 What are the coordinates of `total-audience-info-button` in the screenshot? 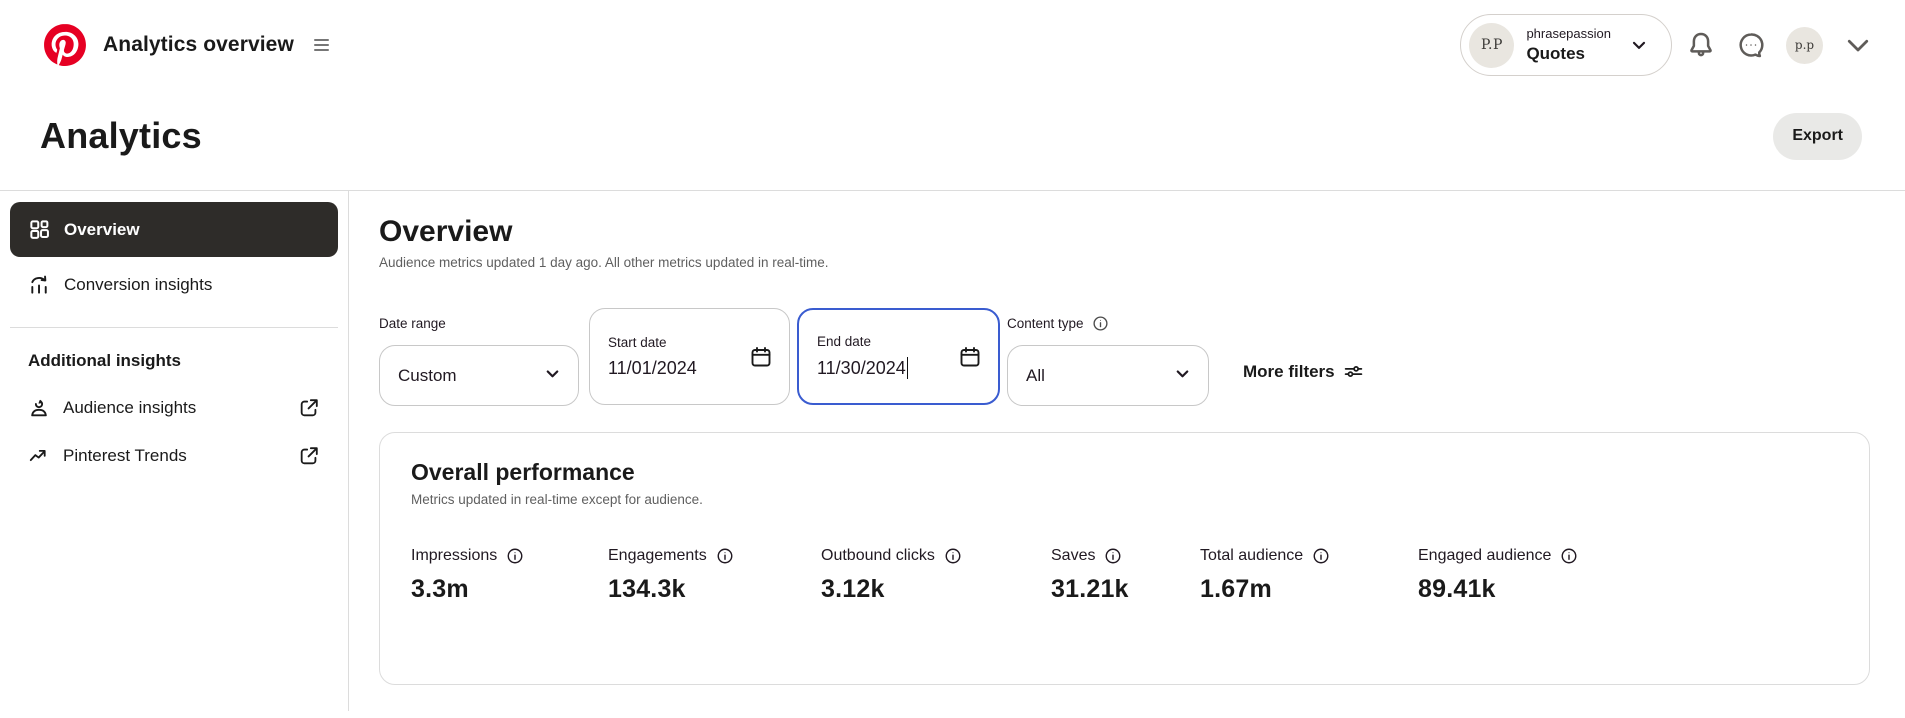 It's located at (1321, 556).